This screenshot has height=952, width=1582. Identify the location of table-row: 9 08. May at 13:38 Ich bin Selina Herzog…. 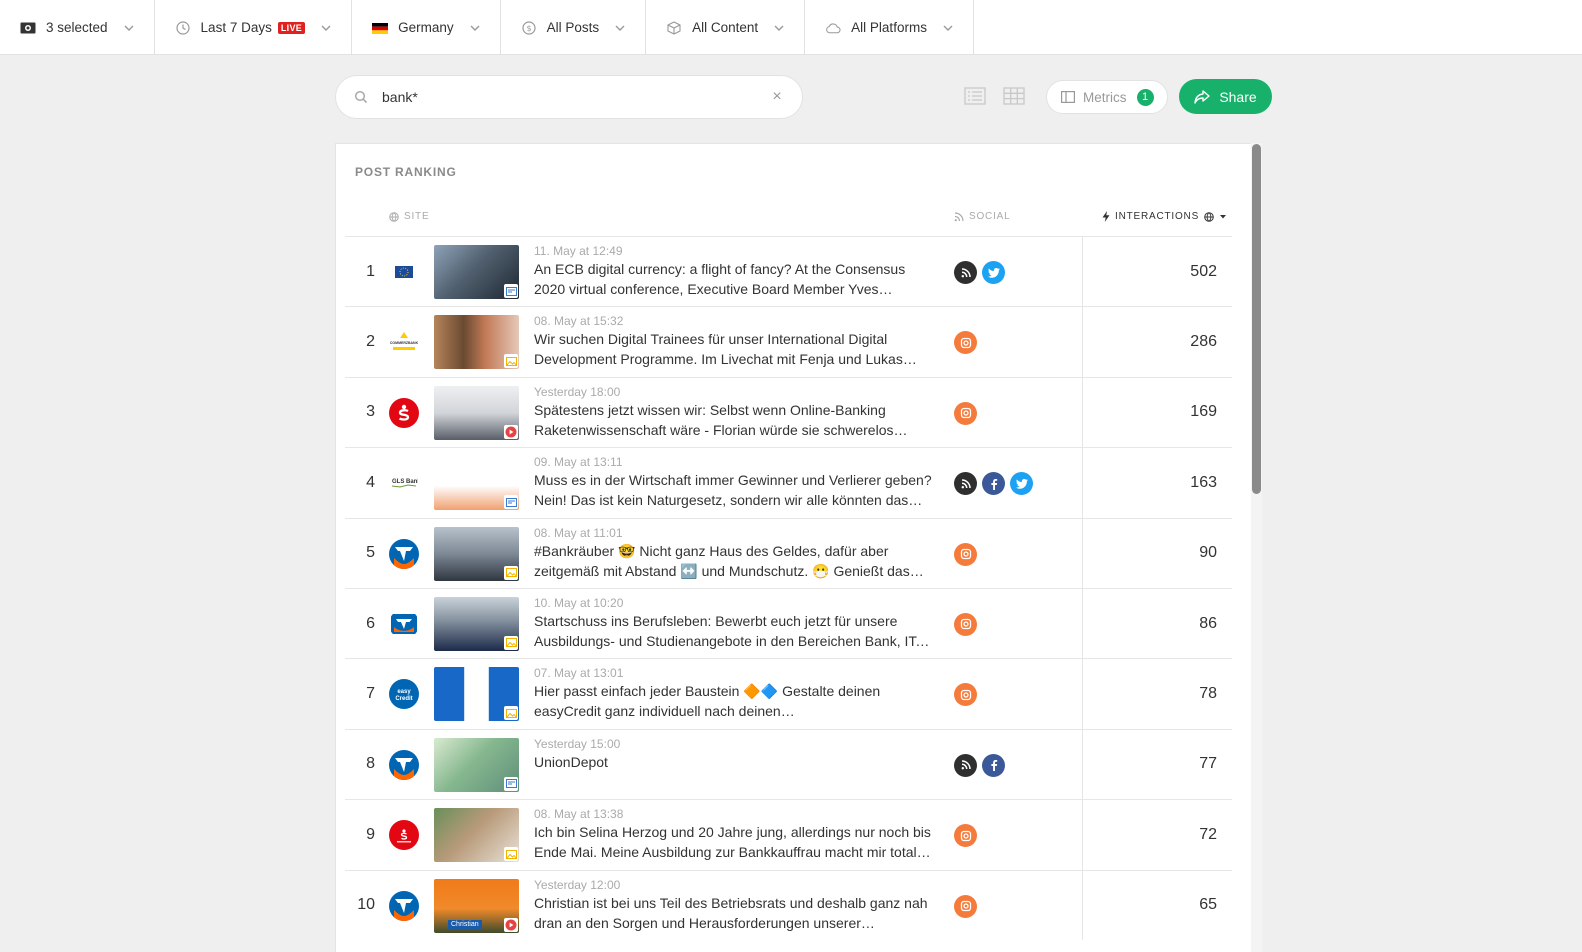
(788, 834).